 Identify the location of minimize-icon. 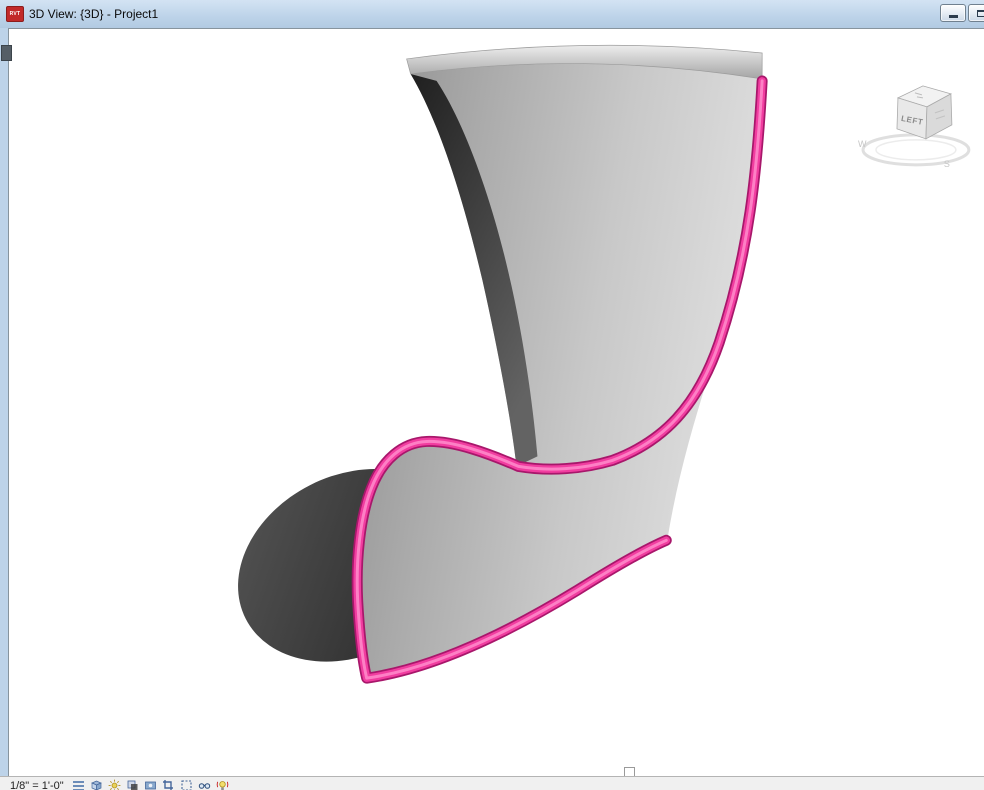
(953, 16).